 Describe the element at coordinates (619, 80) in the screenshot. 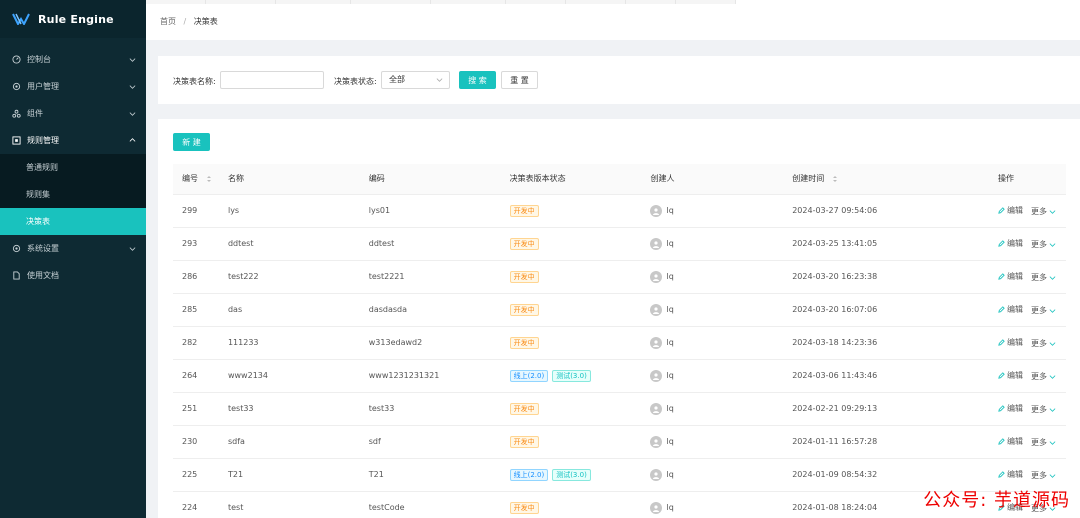

I see `search-panel: 决策表名称: 决策表状态: 全部 搜 索 重 置` at that location.